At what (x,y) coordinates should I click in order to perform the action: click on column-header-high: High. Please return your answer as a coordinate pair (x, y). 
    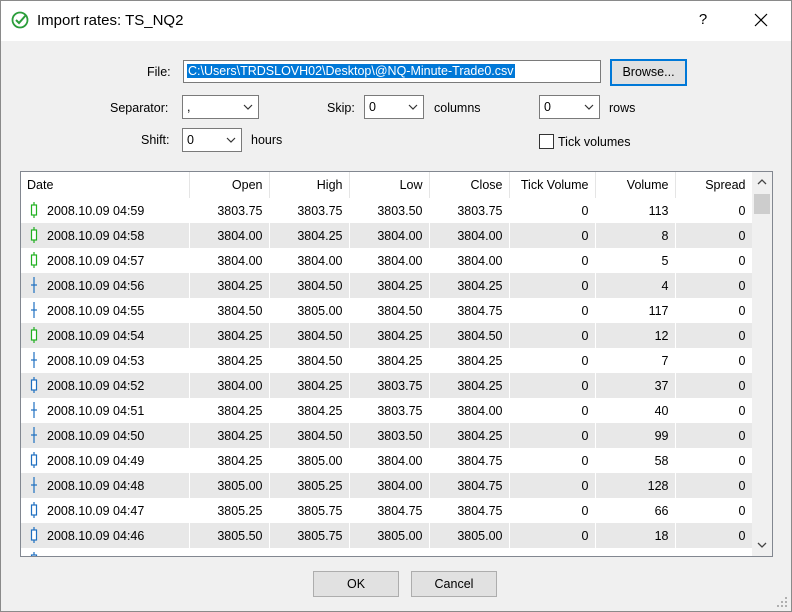
    Looking at the image, I should click on (309, 185).